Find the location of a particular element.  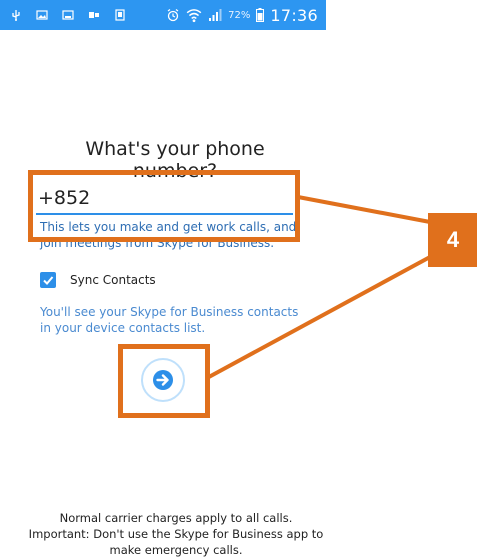

notification-icon is located at coordinates (94, 15).